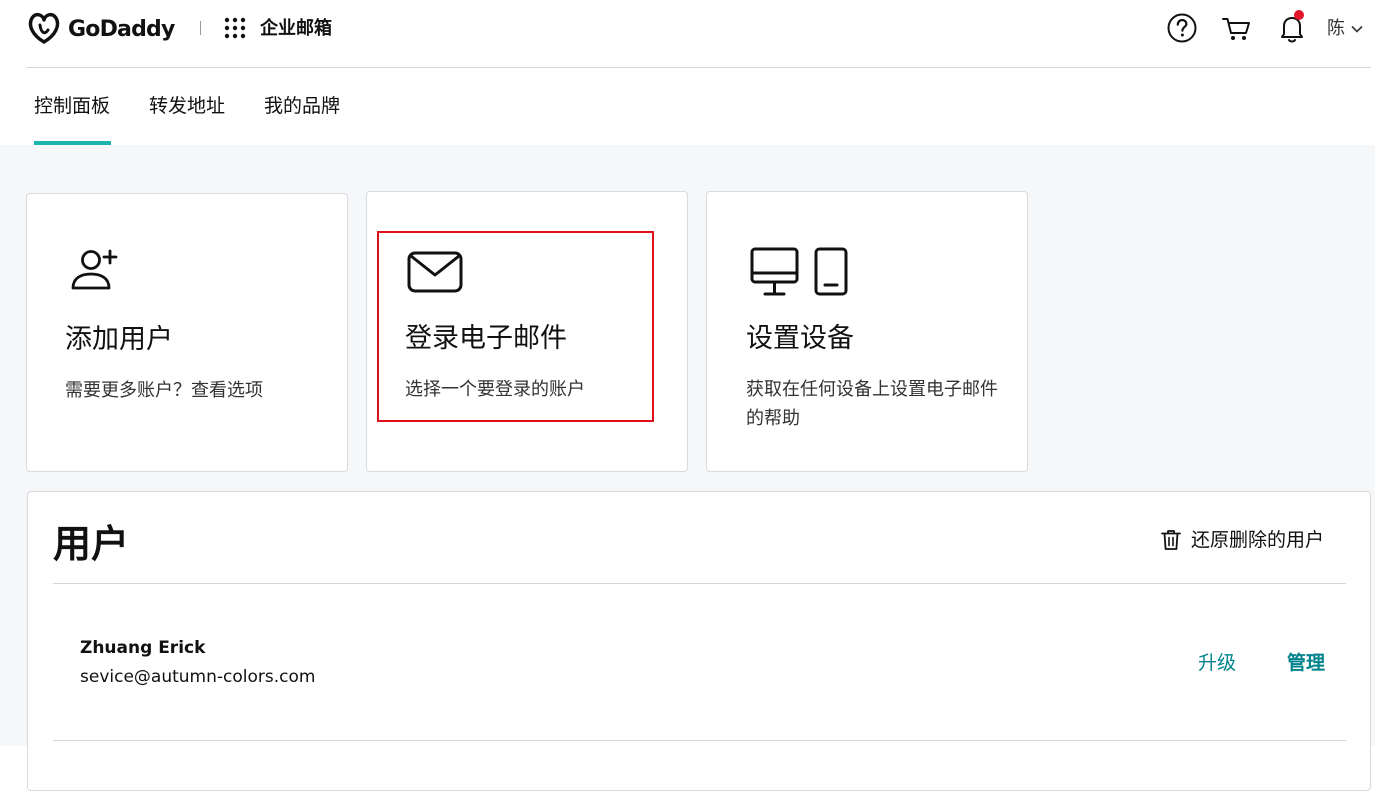  What do you see at coordinates (486, 338) in the screenshot?
I see `card-title: 登录电子邮件` at bounding box center [486, 338].